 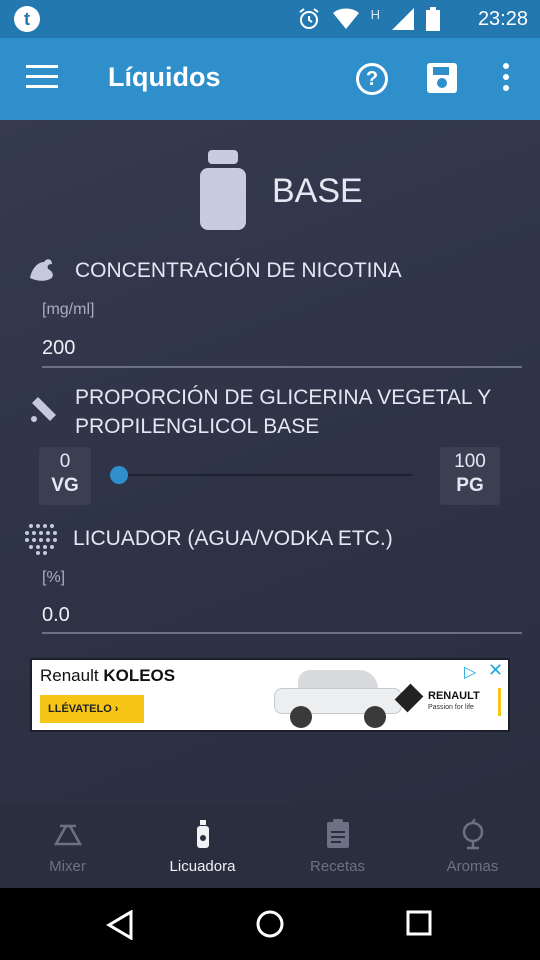 I want to click on vg-value: 0, so click(x=65, y=461).